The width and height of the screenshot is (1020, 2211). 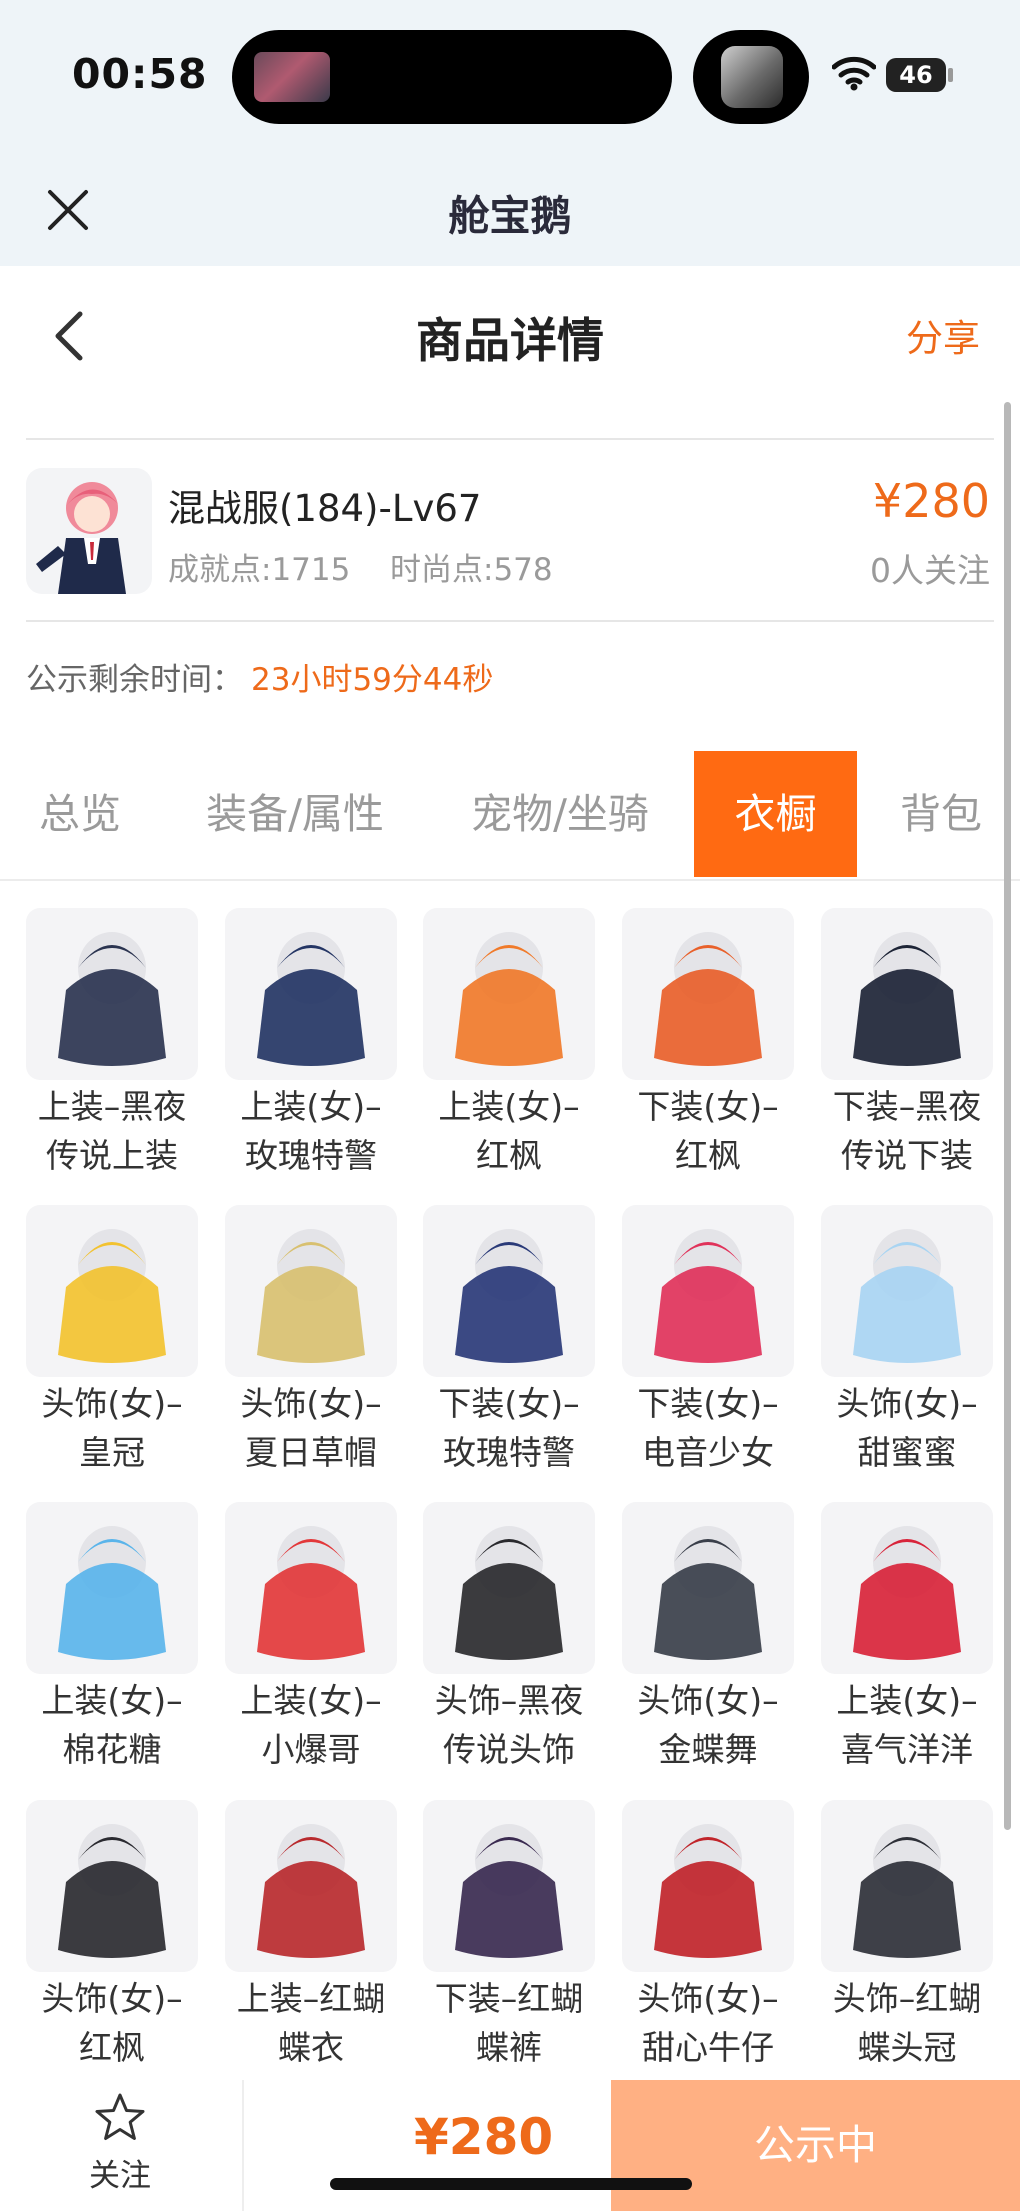 What do you see at coordinates (907, 1291) in the screenshot?
I see `cat-ears-icon` at bounding box center [907, 1291].